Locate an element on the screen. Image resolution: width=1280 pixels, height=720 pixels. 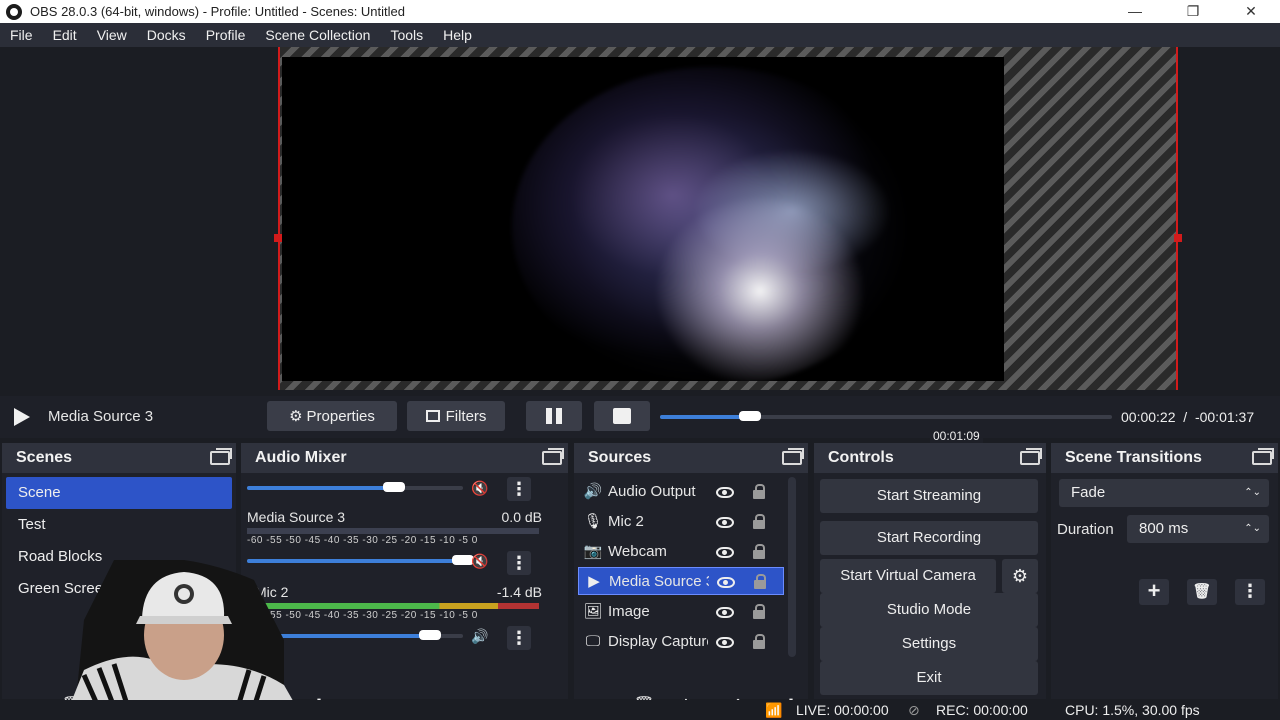
start-recording-button: Start Recording is located at coordinates (929, 538).